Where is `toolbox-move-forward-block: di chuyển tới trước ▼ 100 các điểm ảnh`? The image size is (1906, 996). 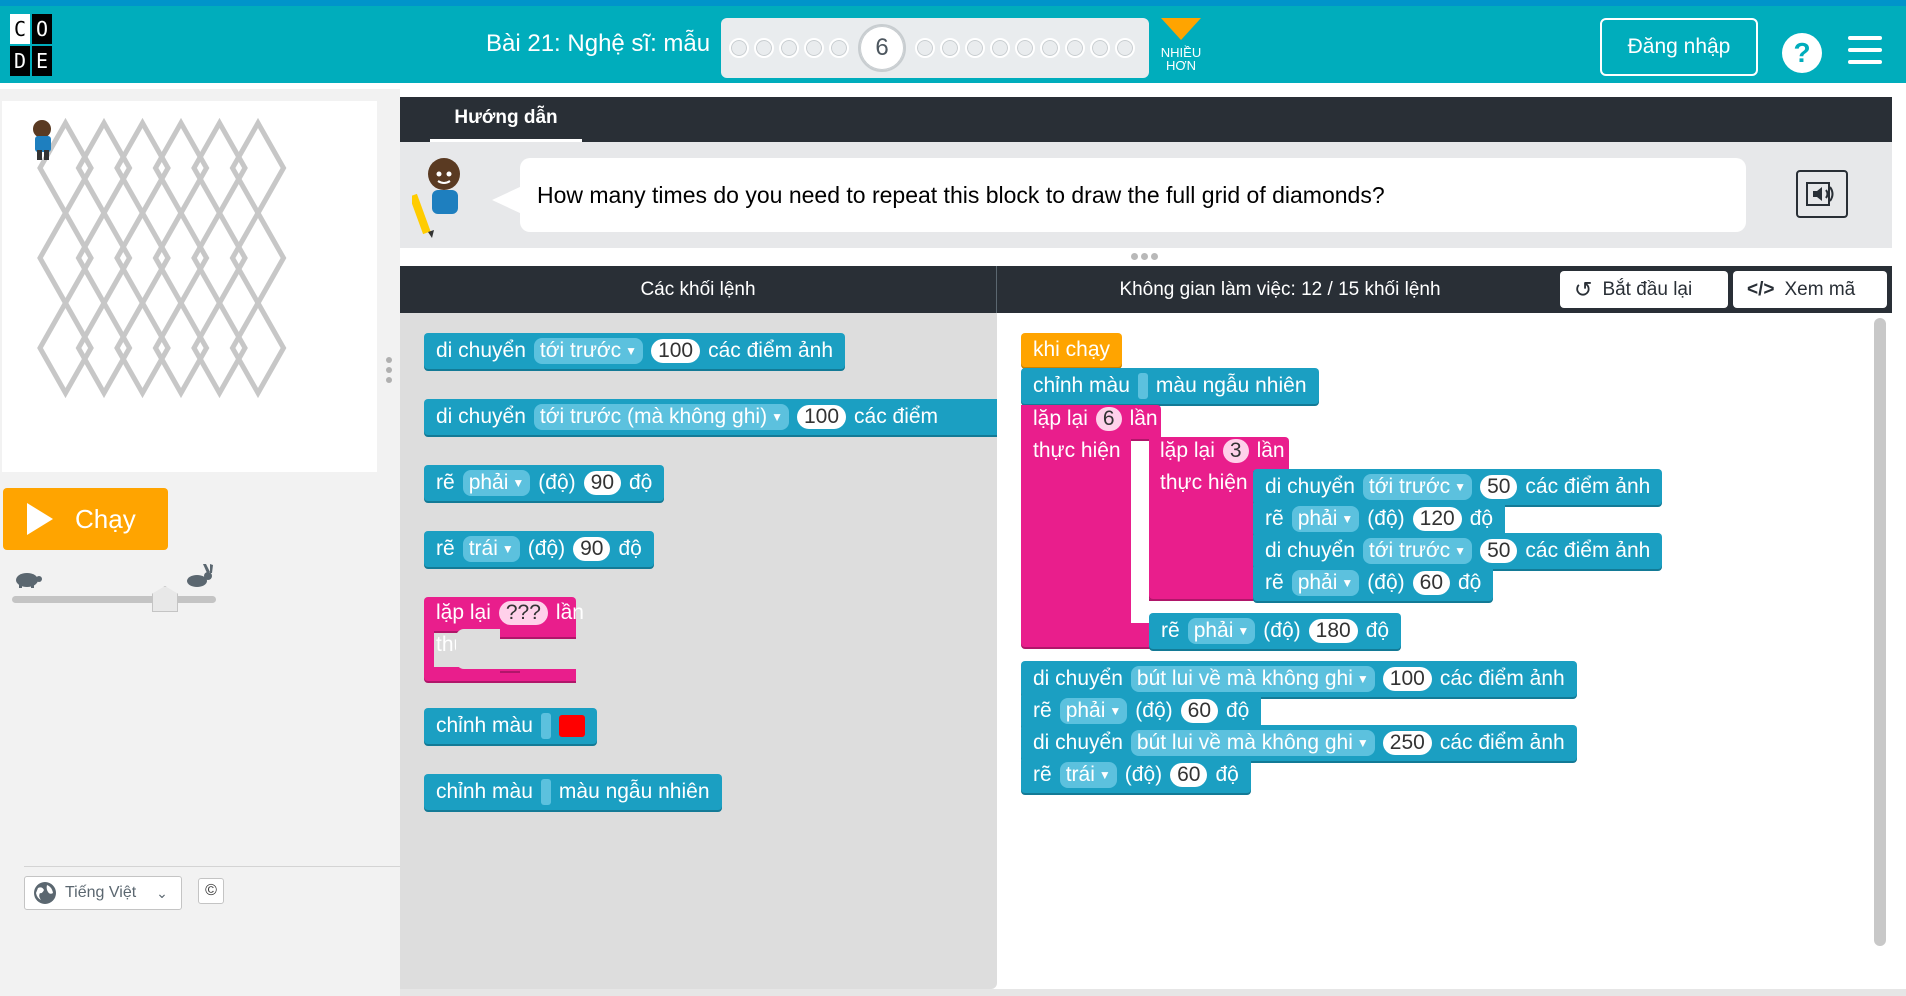 toolbox-move-forward-block: di chuyển tới trước ▼ 100 các điểm ảnh is located at coordinates (635, 351).